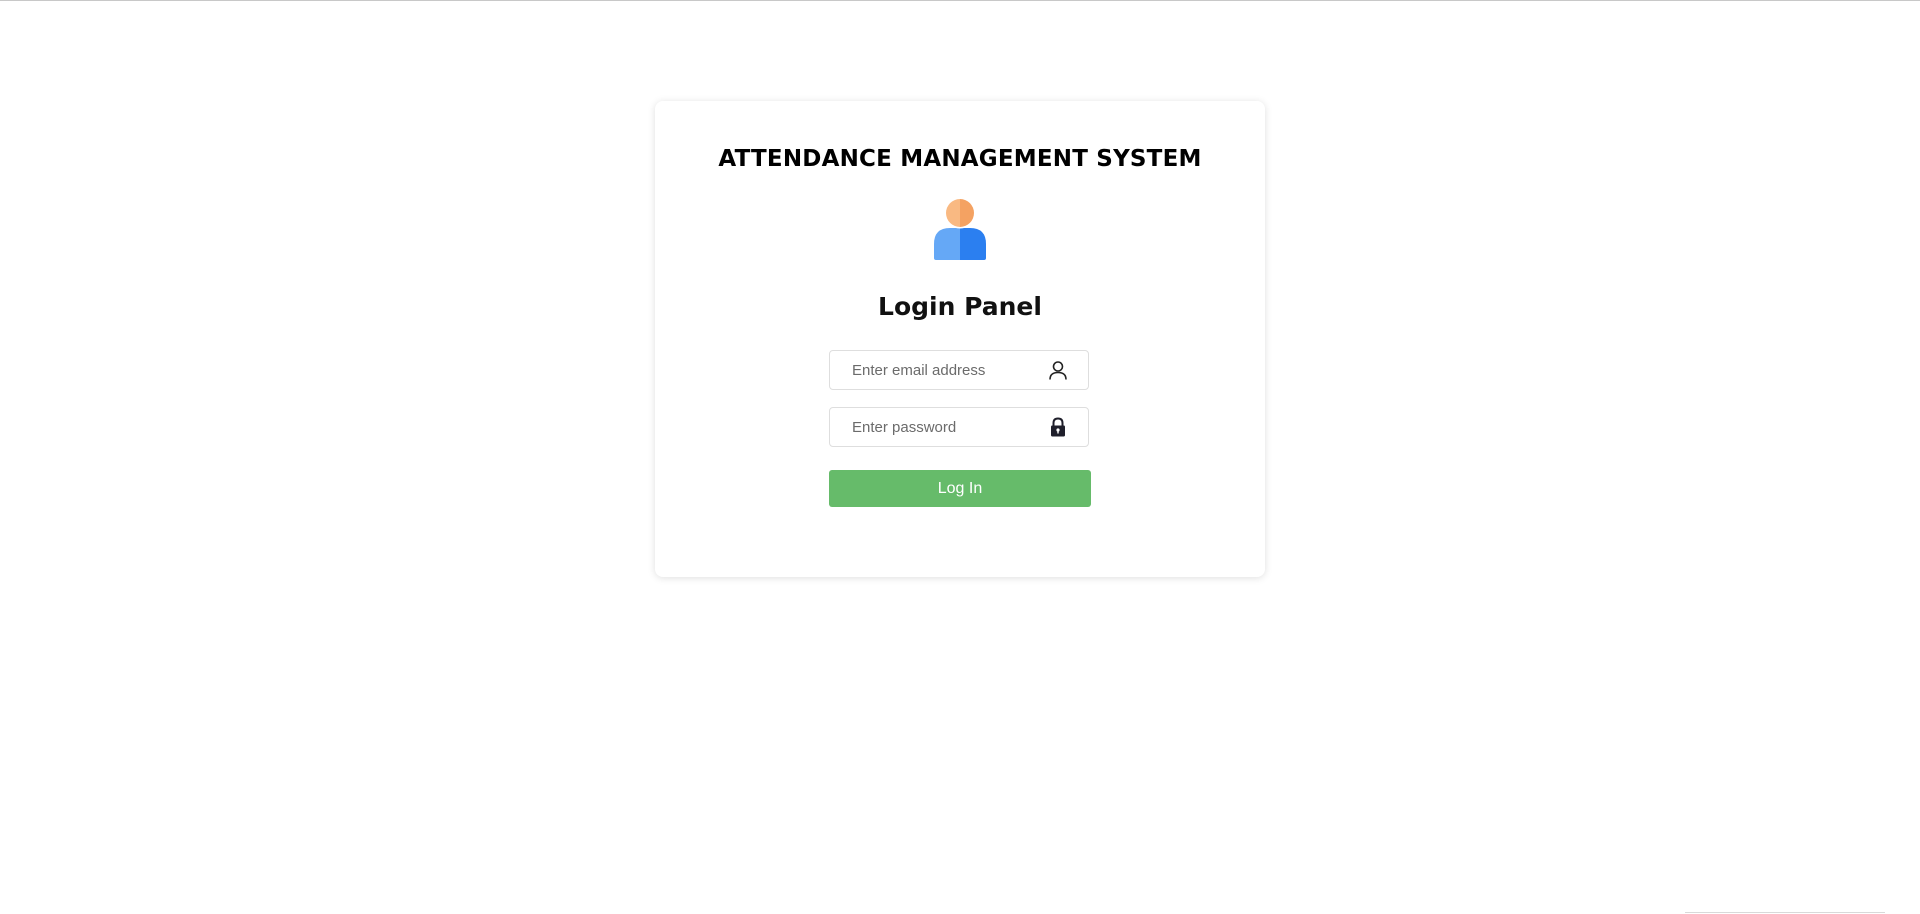 The height and width of the screenshot is (914, 1920). What do you see at coordinates (960, 159) in the screenshot?
I see `app-title: ATTENDANCE MANAGEMENT SYSTEM` at bounding box center [960, 159].